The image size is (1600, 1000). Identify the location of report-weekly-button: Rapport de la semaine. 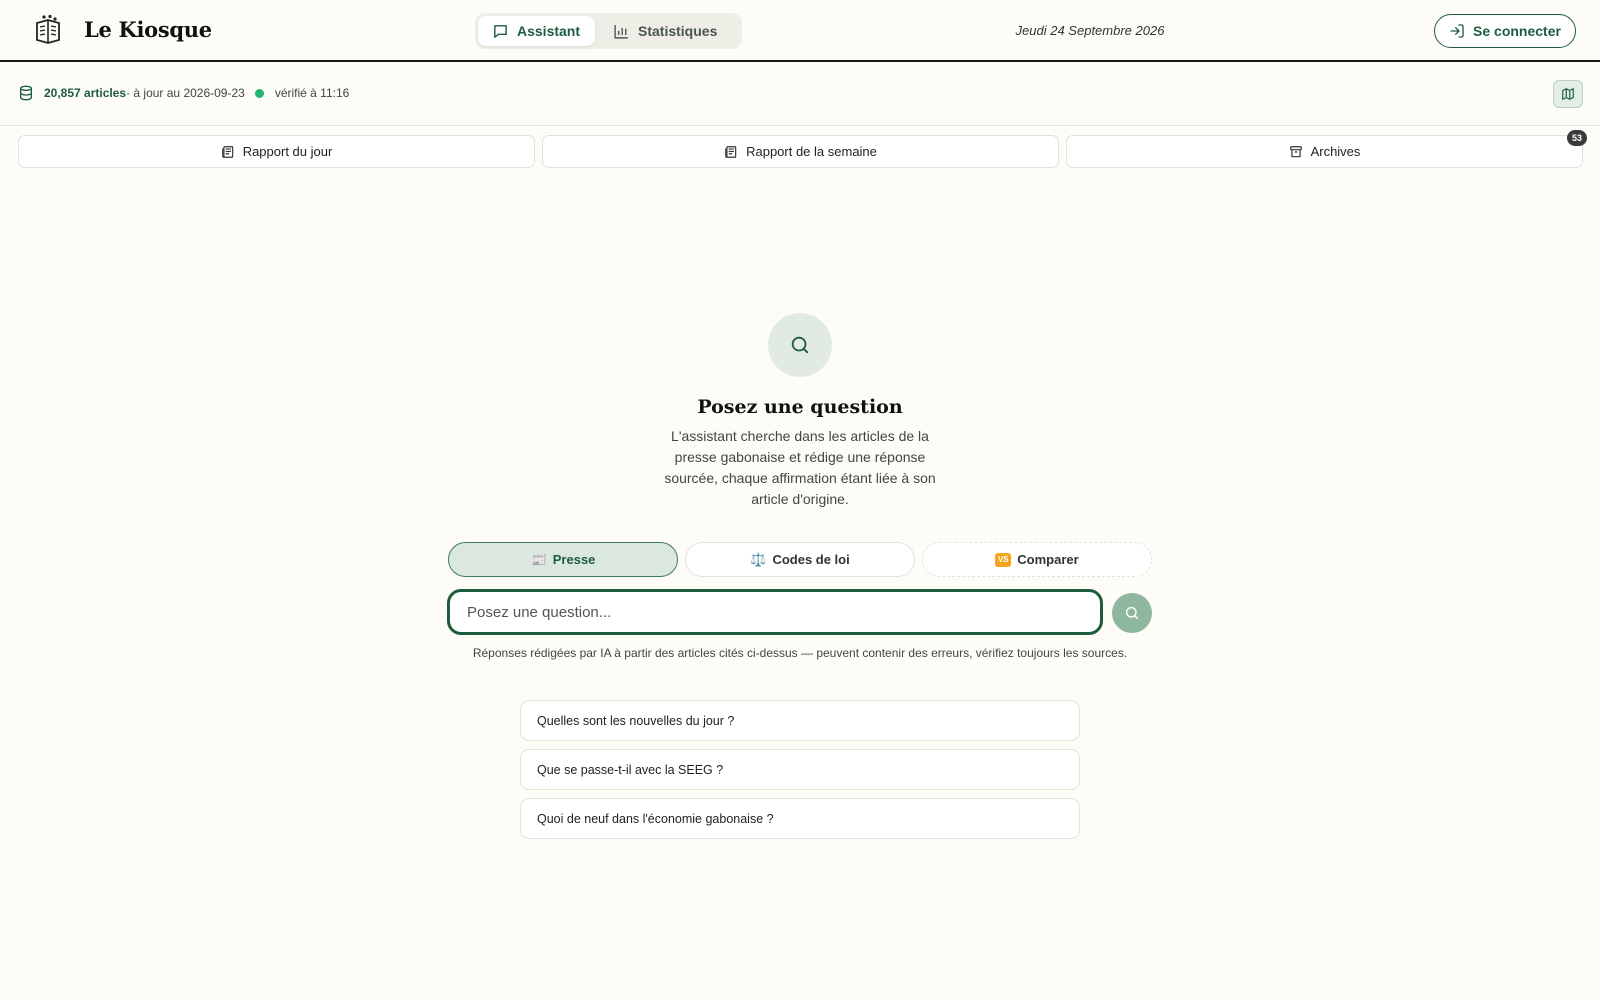
(800, 151).